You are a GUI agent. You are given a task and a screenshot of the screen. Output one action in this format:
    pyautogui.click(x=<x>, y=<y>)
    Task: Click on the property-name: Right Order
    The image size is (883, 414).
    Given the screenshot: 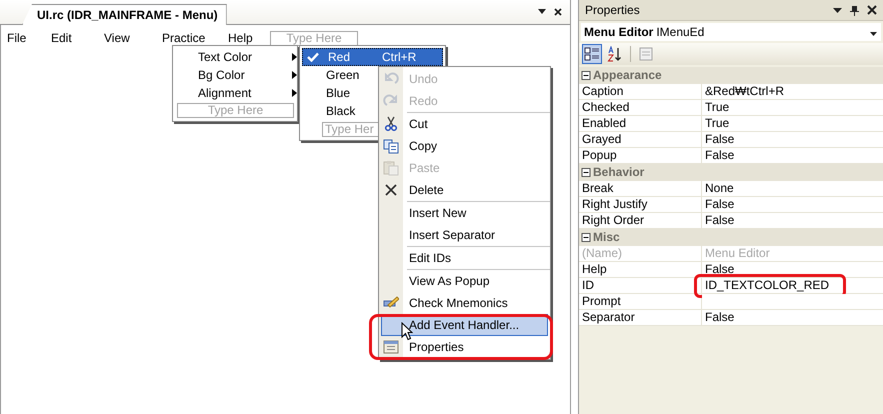 What is the action you would take?
    pyautogui.click(x=640, y=221)
    